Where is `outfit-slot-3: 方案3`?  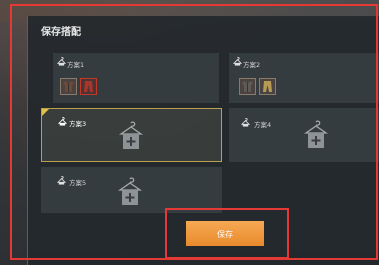 outfit-slot-3: 方案3 is located at coordinates (131, 135).